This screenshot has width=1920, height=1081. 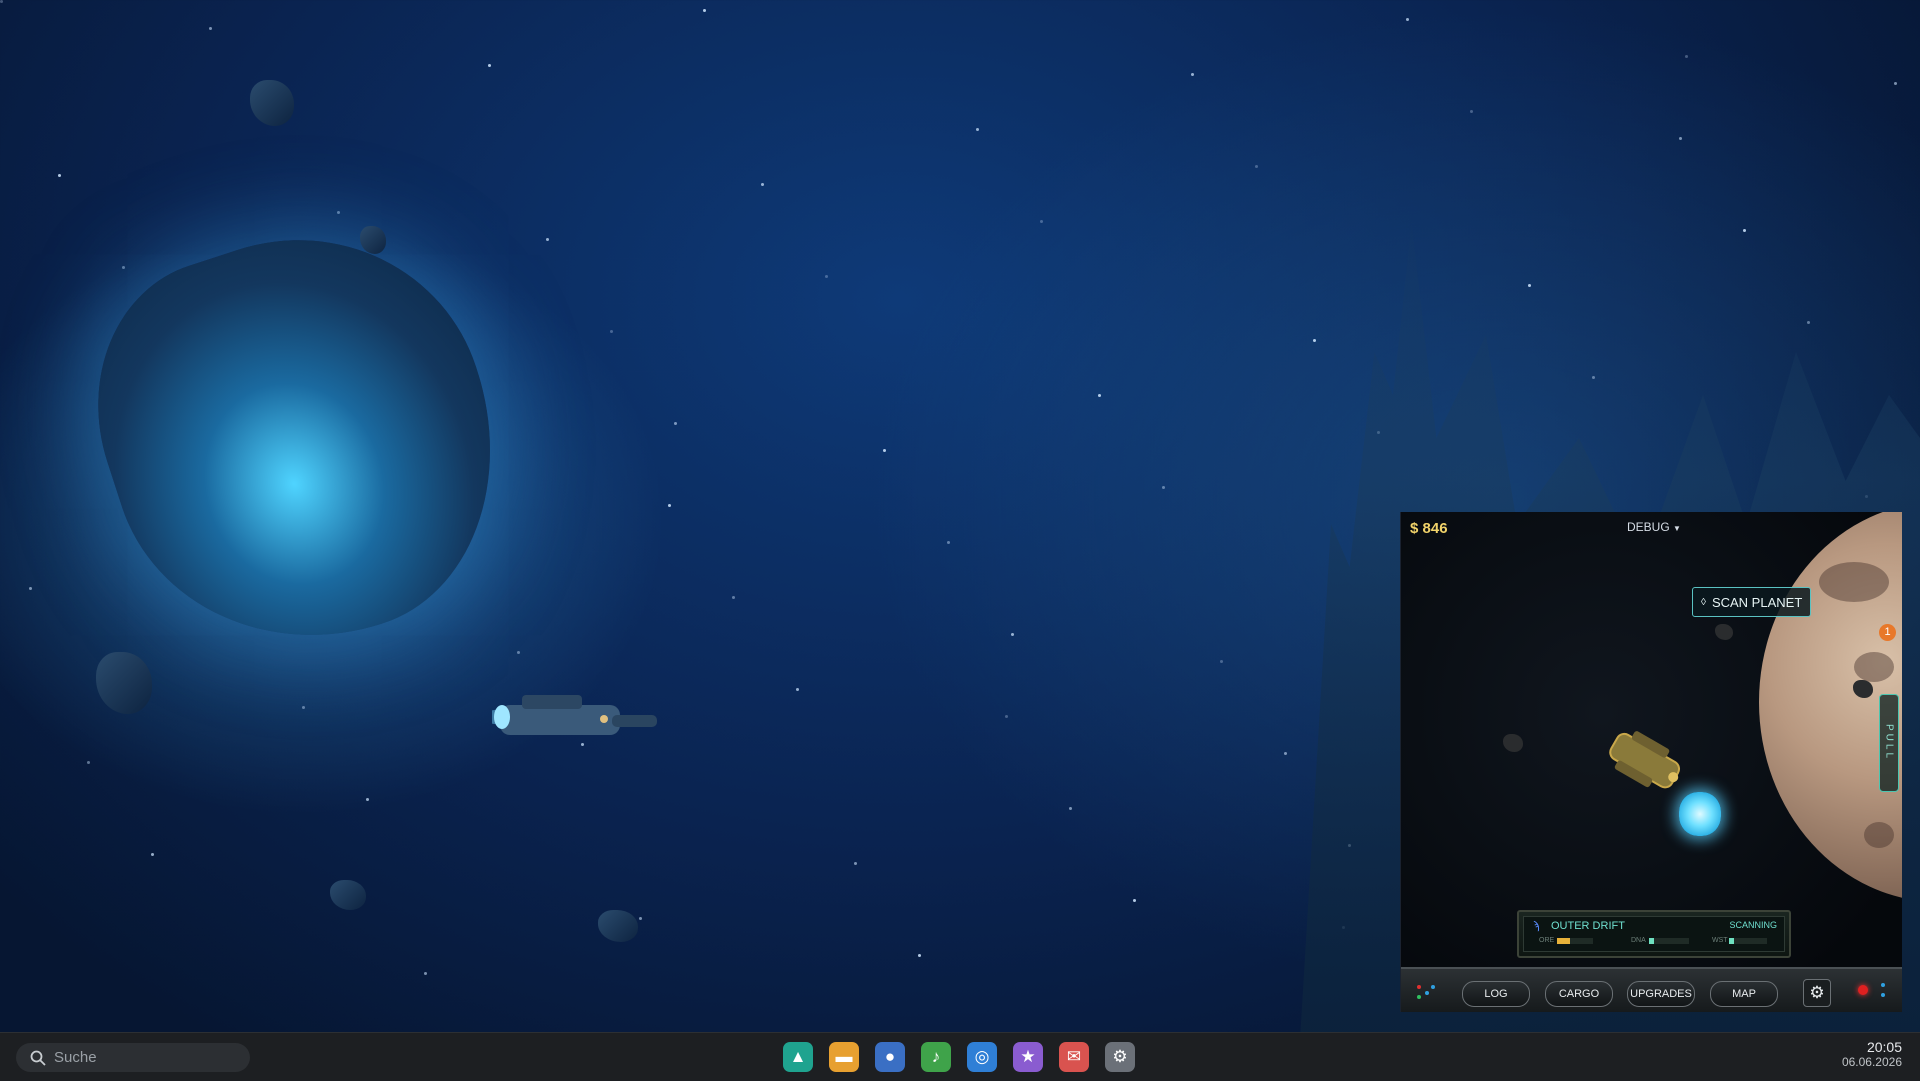 What do you see at coordinates (890, 1057) in the screenshot?
I see `taskbar-app-chat: ●` at bounding box center [890, 1057].